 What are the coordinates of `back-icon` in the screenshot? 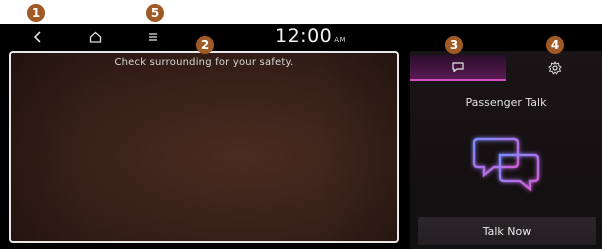 It's located at (37, 37).